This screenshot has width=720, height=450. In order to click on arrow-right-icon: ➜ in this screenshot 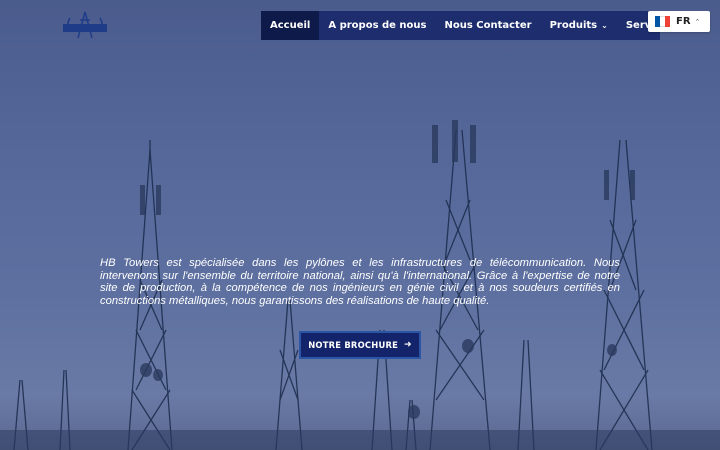, I will do `click(408, 345)`.